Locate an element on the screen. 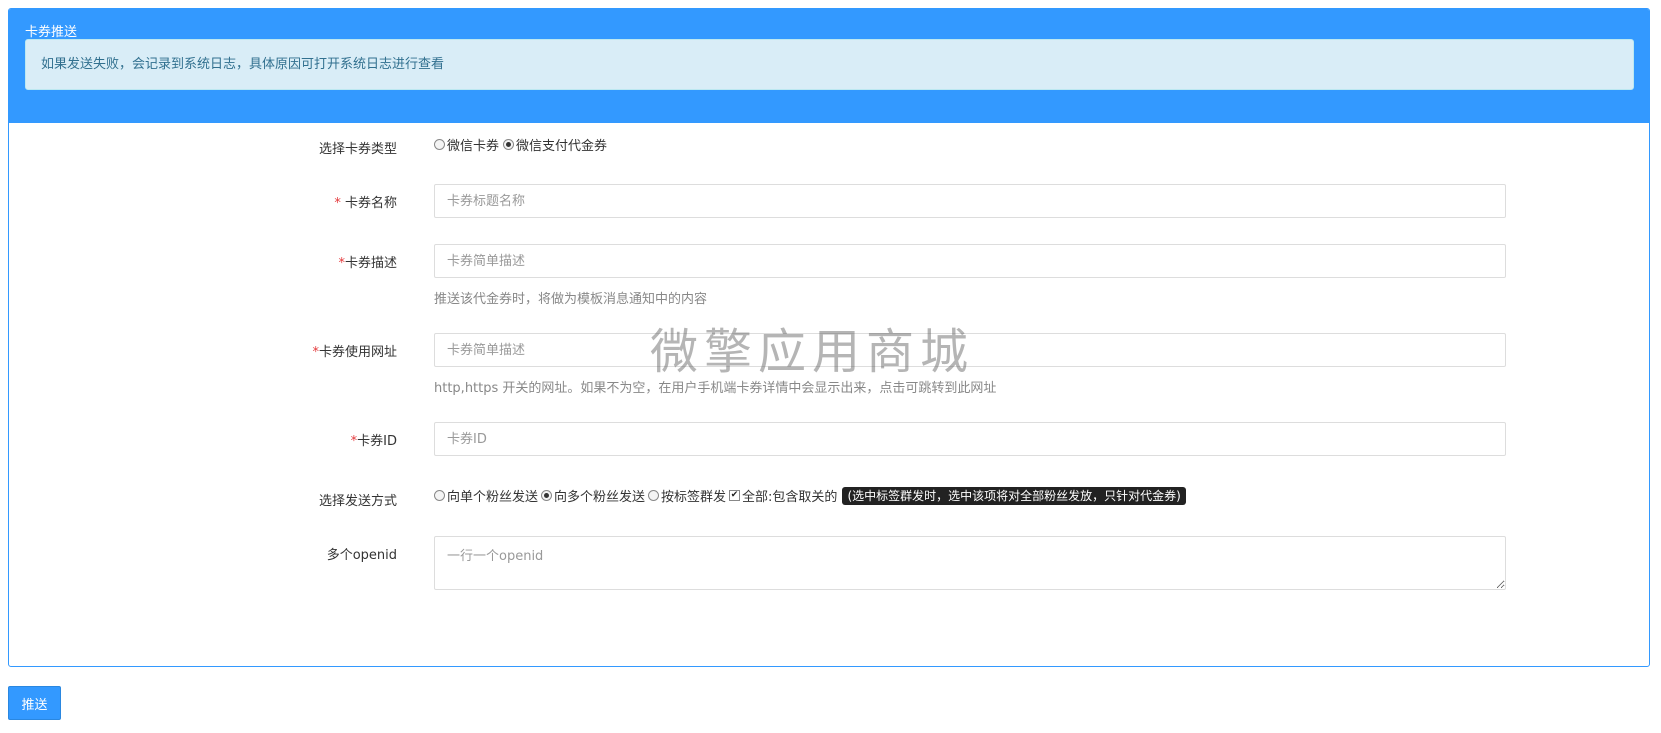 The height and width of the screenshot is (733, 1661). coupon-type-label: 选择卡券类型 is located at coordinates (357, 149).